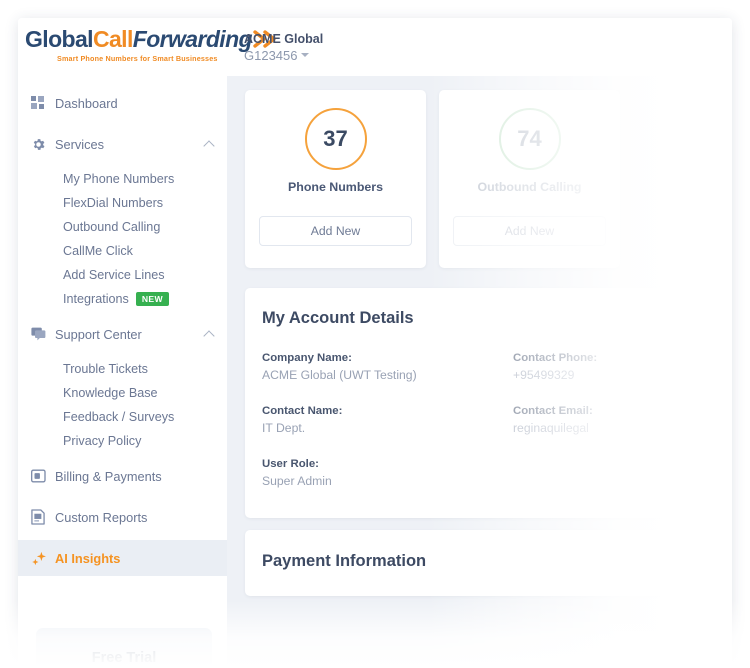 This screenshot has height=668, width=750. What do you see at coordinates (114, 275) in the screenshot?
I see `sidebar-subitem-label: Add Service Lines` at bounding box center [114, 275].